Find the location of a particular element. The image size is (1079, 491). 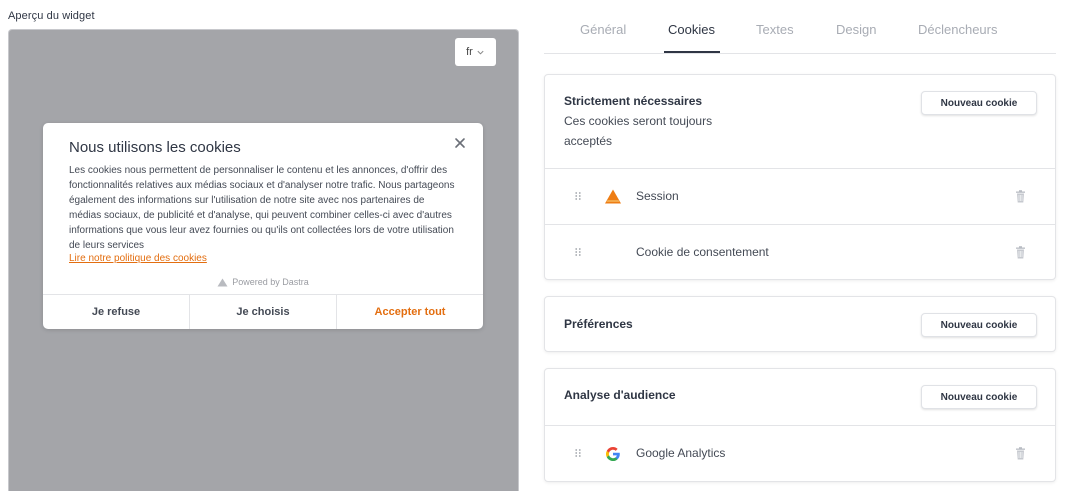

cookie-row-session: Session is located at coordinates (800, 196).